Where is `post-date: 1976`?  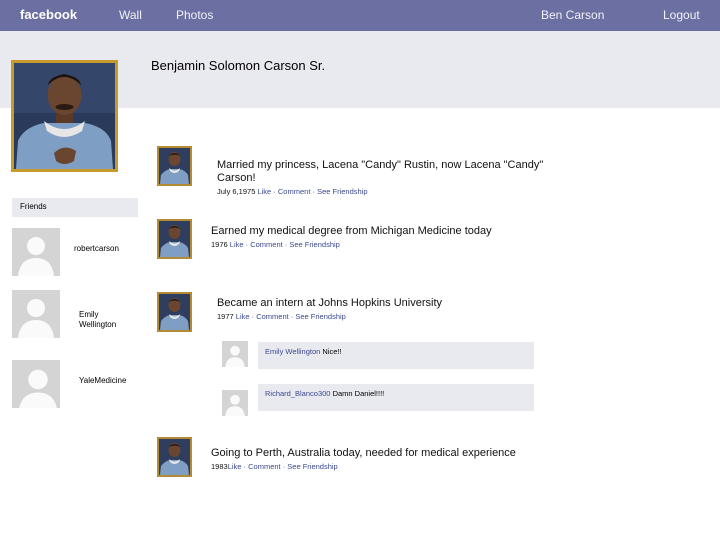 post-date: 1976 is located at coordinates (219, 244).